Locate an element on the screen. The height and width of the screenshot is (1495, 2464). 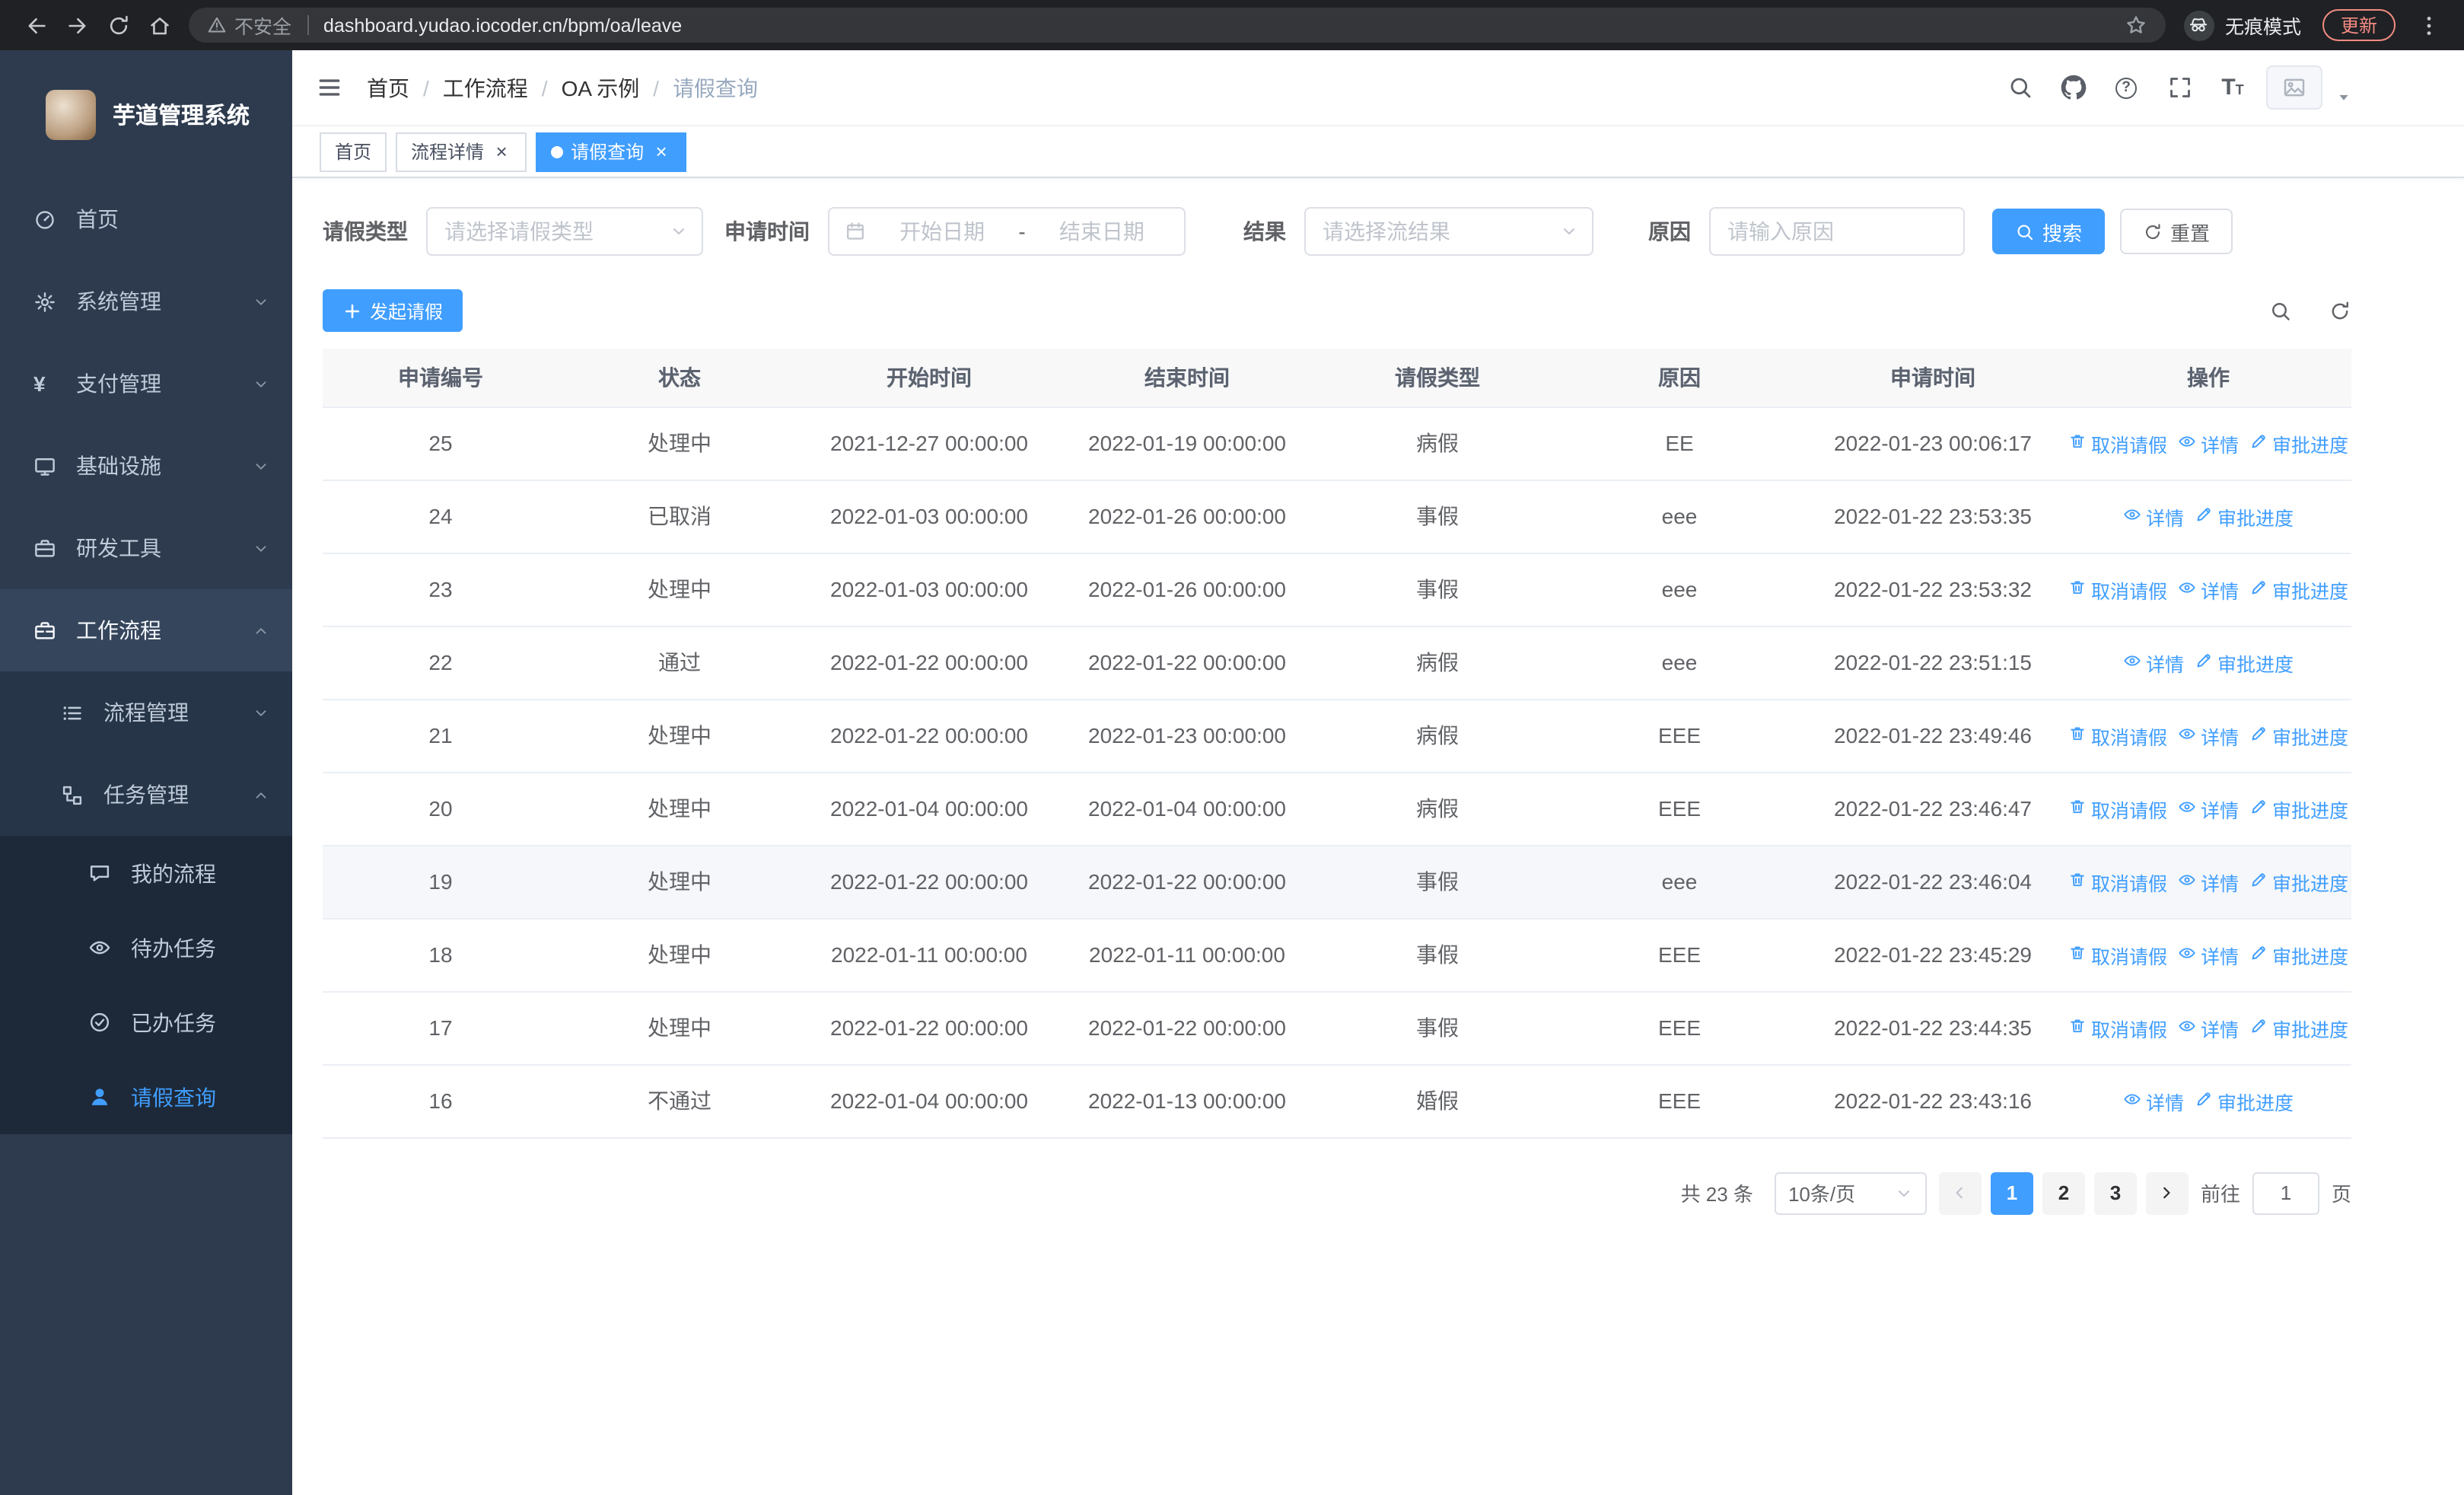
sidebar-item-process-management: 流程管理 is located at coordinates (146, 713).